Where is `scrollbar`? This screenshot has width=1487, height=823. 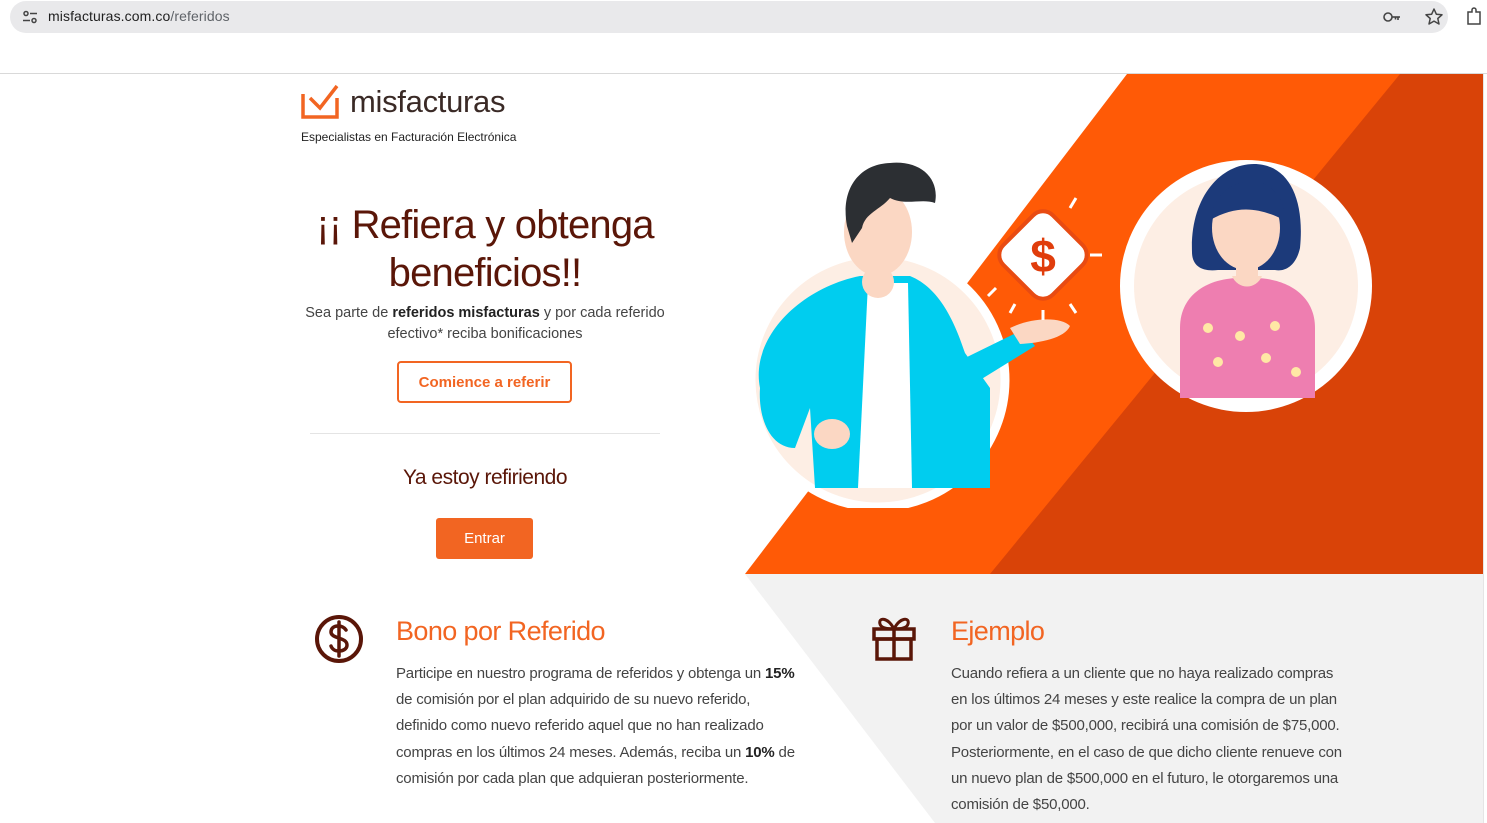 scrollbar is located at coordinates (1485, 448).